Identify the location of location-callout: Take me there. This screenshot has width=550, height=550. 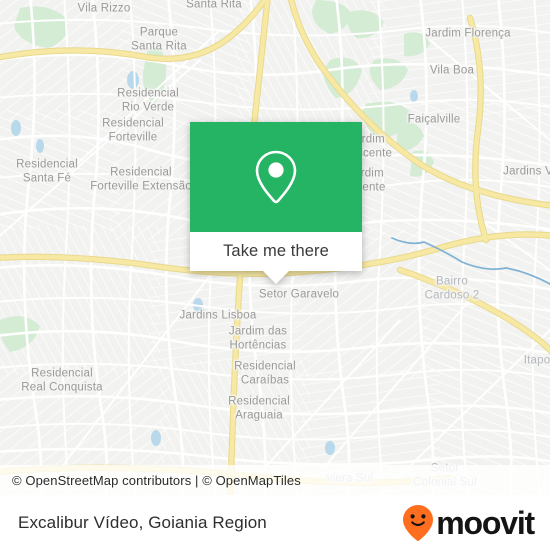
(276, 203).